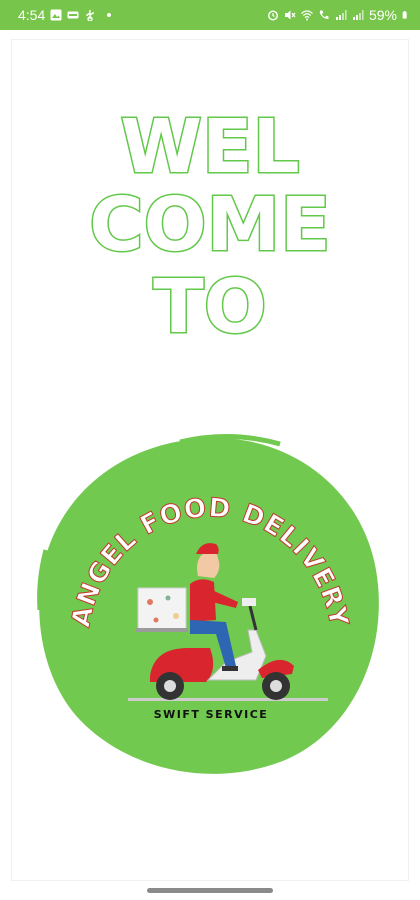  Describe the element at coordinates (65, 15) in the screenshot. I see `status-left: 4:54` at that location.